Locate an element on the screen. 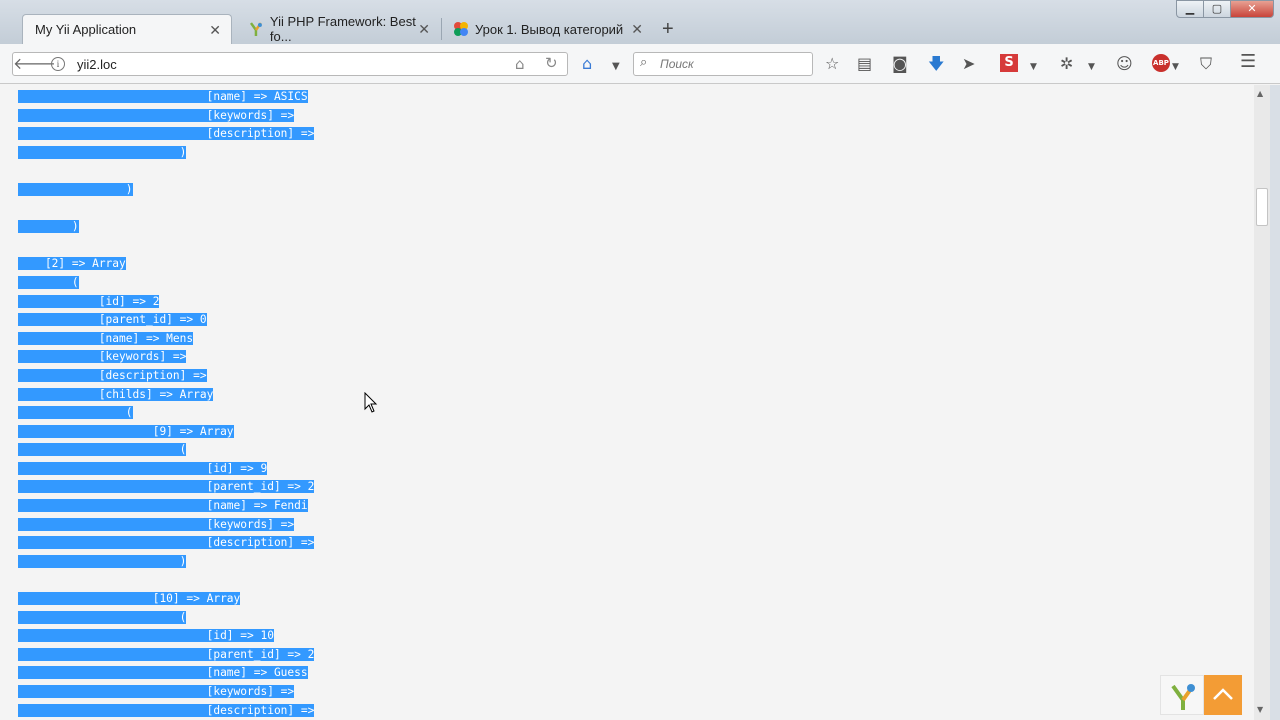  tab-urok-1: Урок 1. Вывод категорий ✕ is located at coordinates (547, 29).